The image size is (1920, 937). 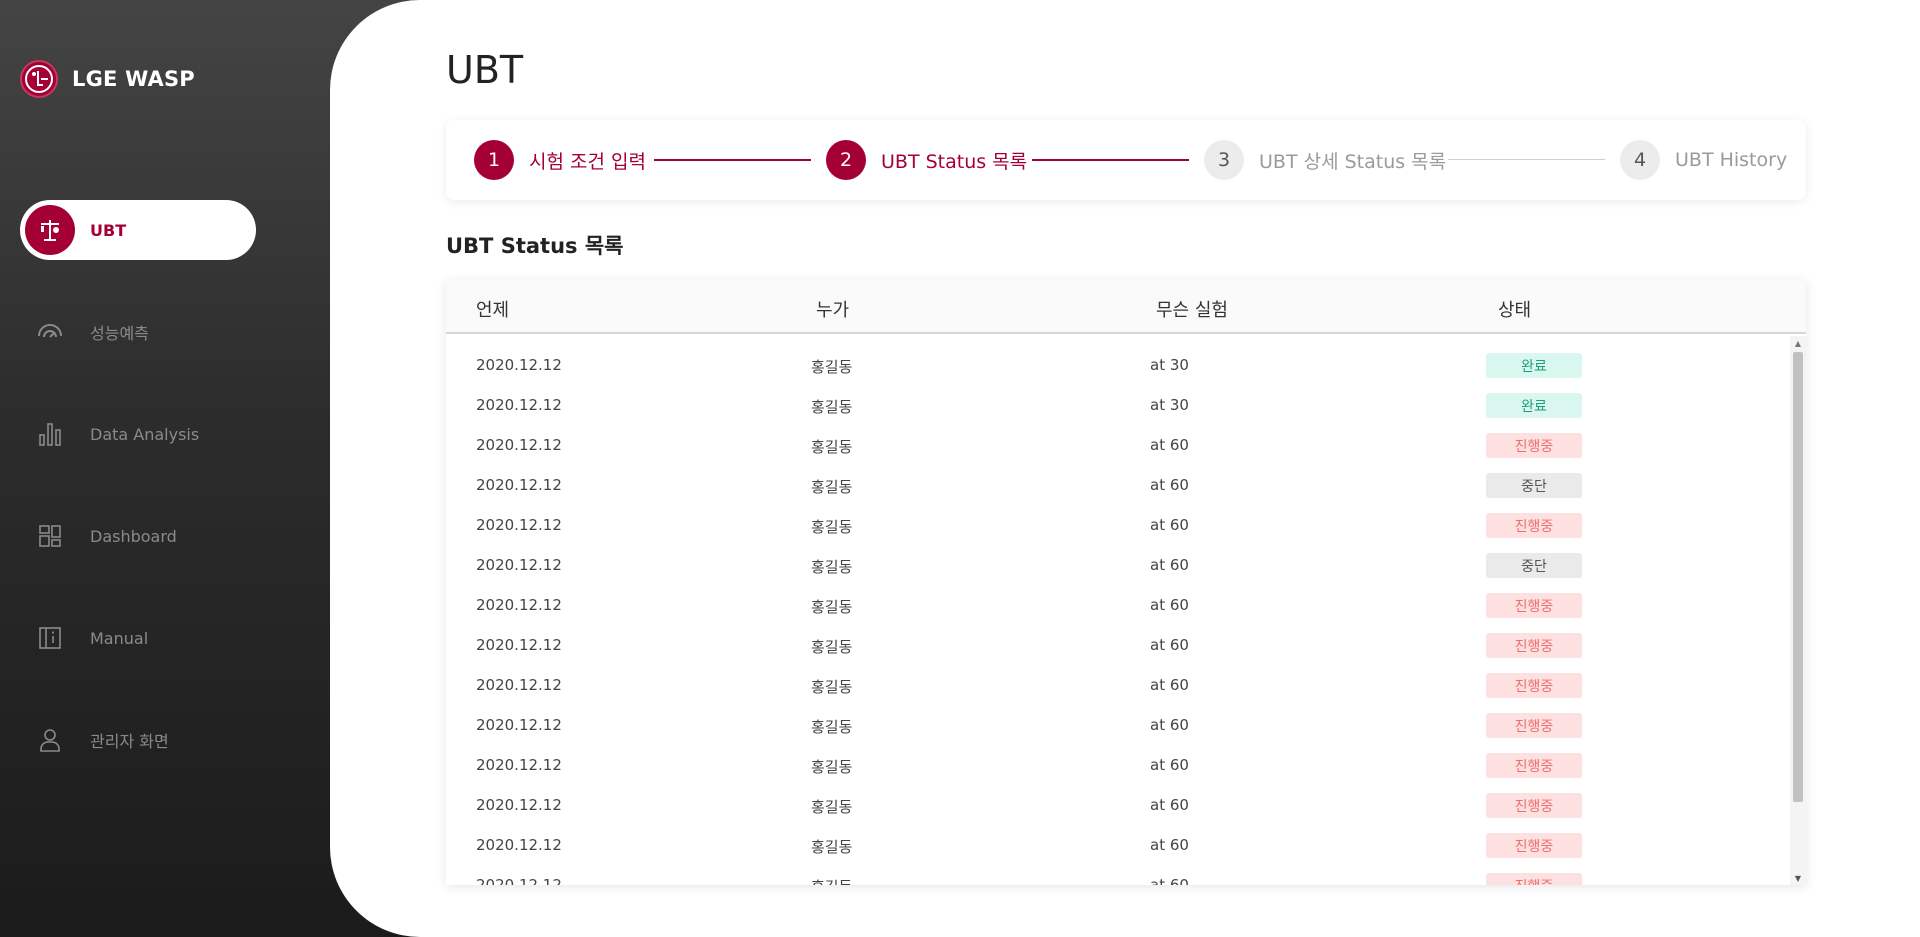 I want to click on step-1: 1 시험 조건 입력, so click(x=560, y=160).